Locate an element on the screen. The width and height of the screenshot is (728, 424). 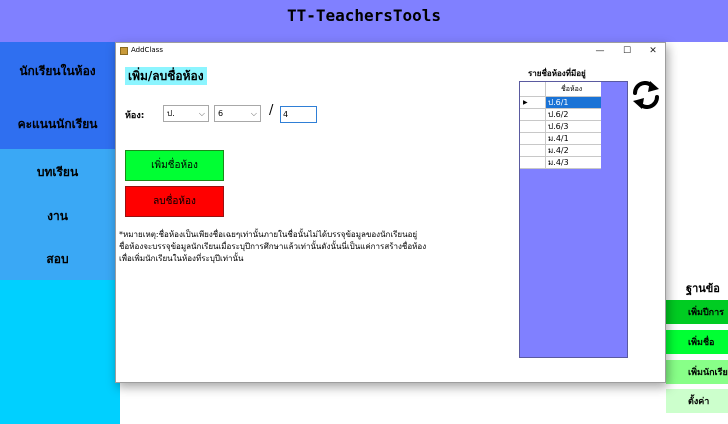
table-row: ป.6/3 is located at coordinates (560, 127).